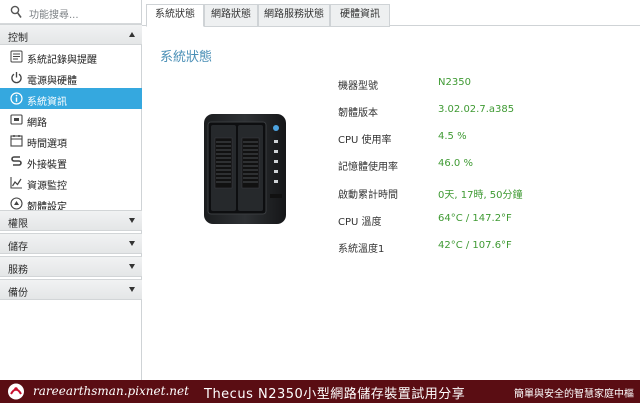 The image size is (640, 403). I want to click on tab-network-service-status: 網路服務狀態, so click(294, 15).